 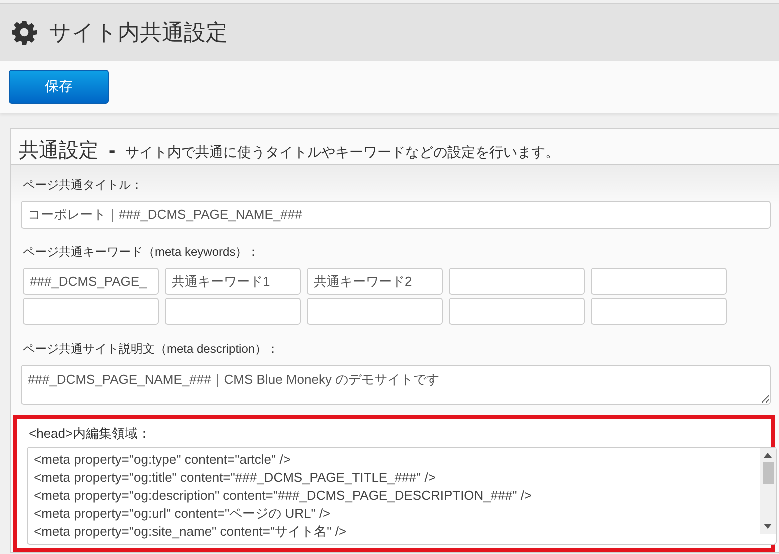 I want to click on panel-title: 共通設定, so click(x=59, y=151).